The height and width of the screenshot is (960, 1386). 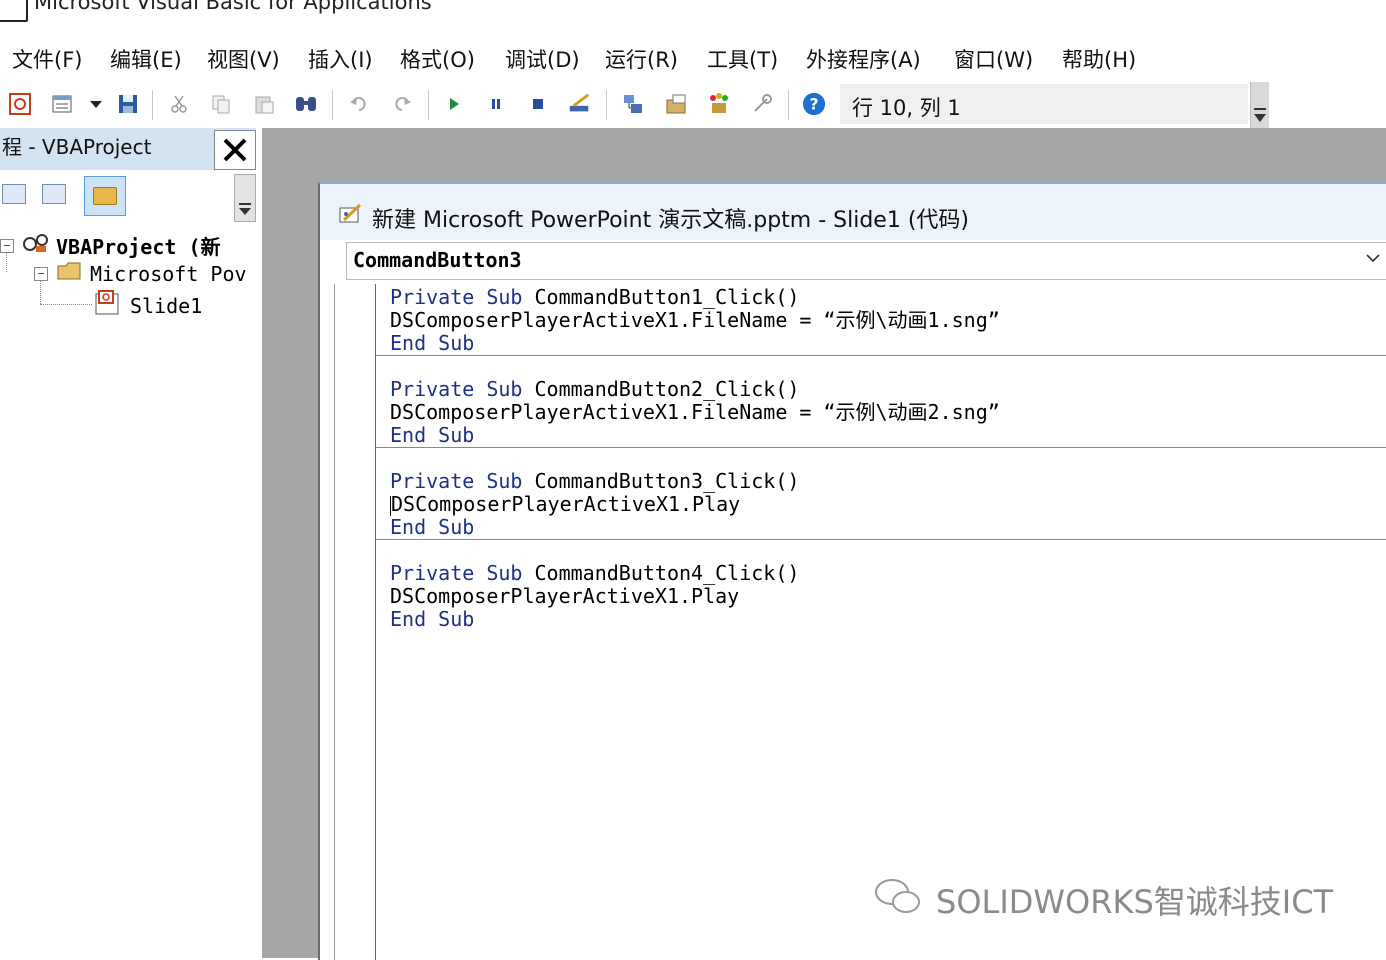 I want to click on tree-label-slide1: Slide1, so click(x=166, y=305).